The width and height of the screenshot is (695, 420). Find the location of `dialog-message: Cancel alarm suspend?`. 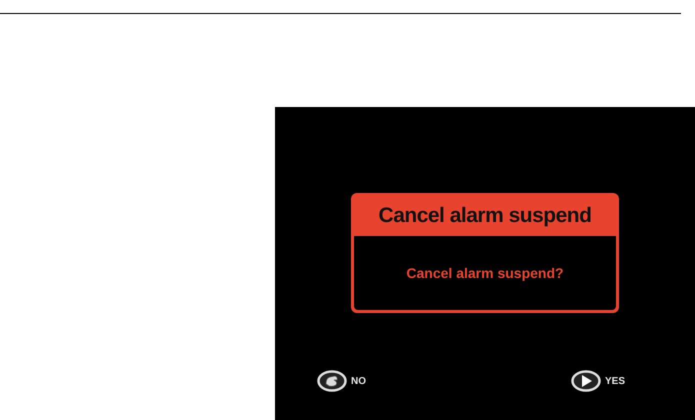

dialog-message: Cancel alarm suspend? is located at coordinates (485, 273).